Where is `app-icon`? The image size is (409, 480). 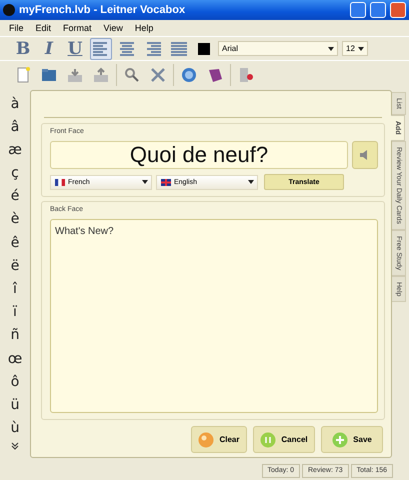
app-icon is located at coordinates (9, 10).